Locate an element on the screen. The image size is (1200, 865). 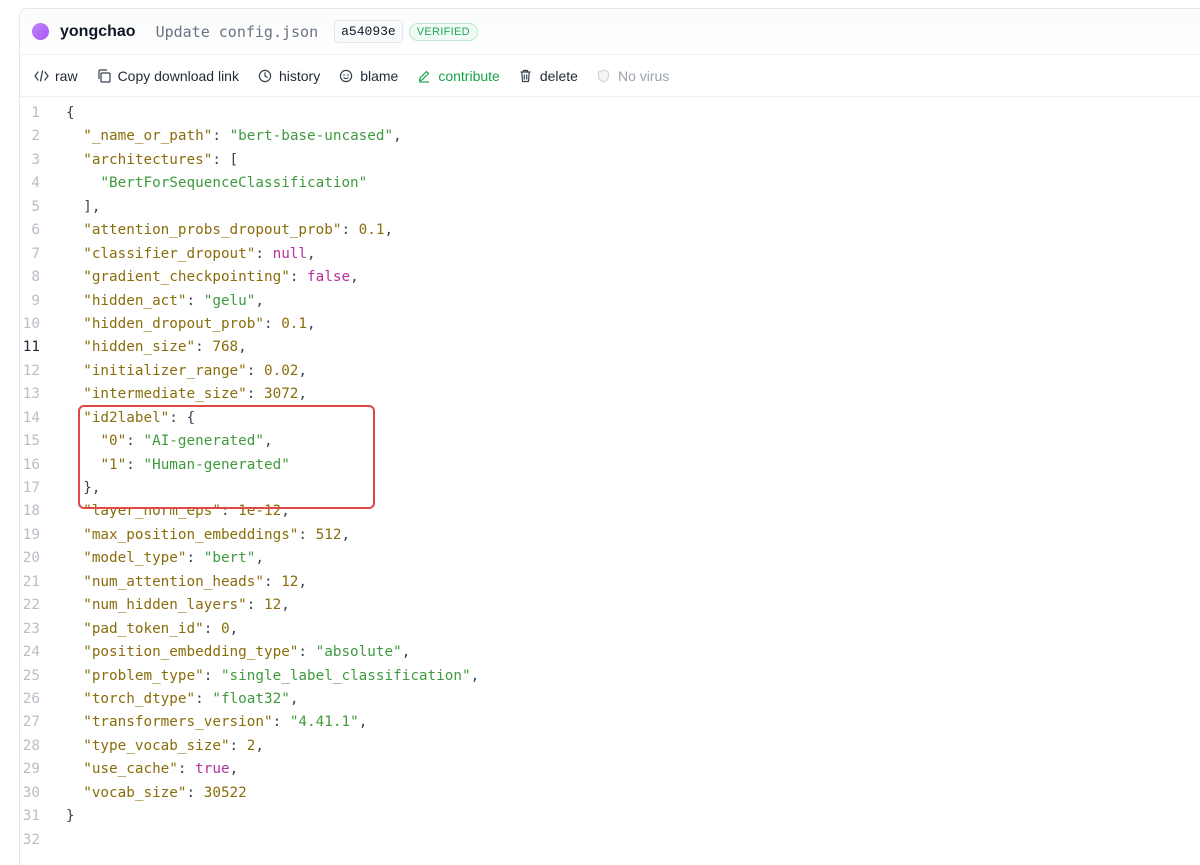
line-number: 32 is located at coordinates (33, 840).